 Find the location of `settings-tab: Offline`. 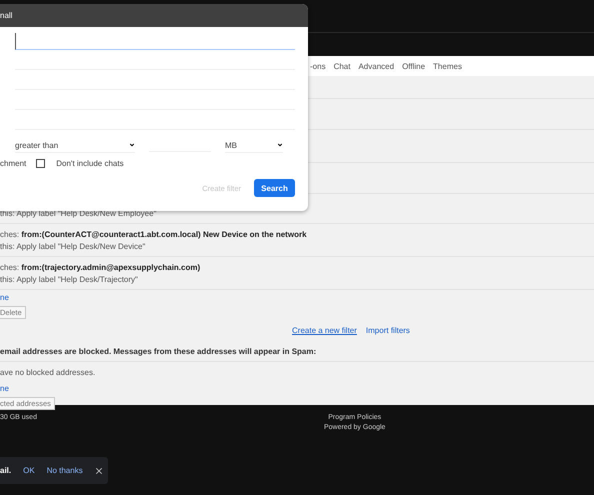

settings-tab: Offline is located at coordinates (414, 66).